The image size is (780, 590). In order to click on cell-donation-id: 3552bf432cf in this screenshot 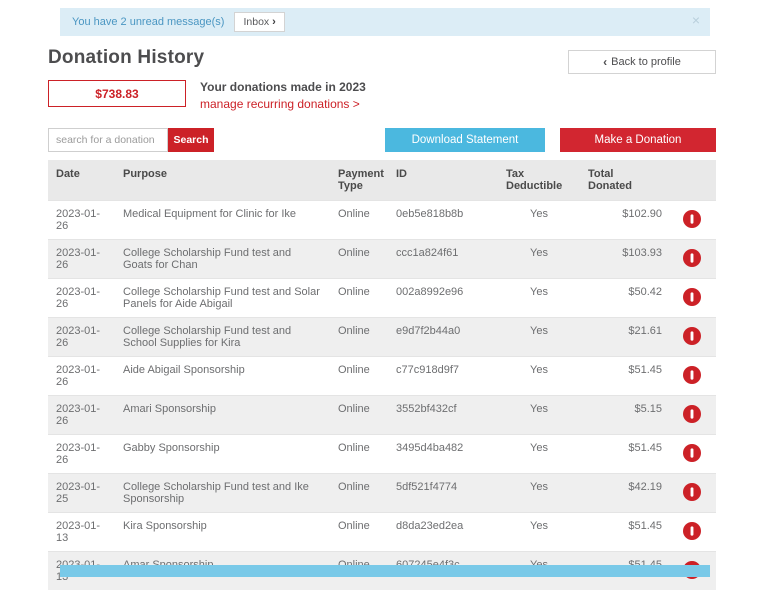, I will do `click(443, 415)`.